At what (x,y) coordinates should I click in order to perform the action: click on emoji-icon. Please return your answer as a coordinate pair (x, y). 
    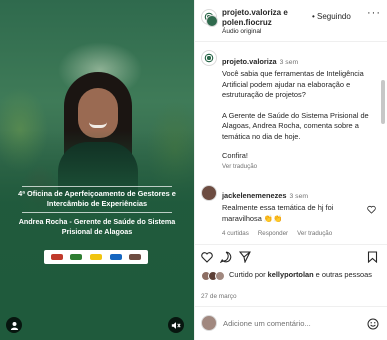
    Looking at the image, I should click on (373, 326).